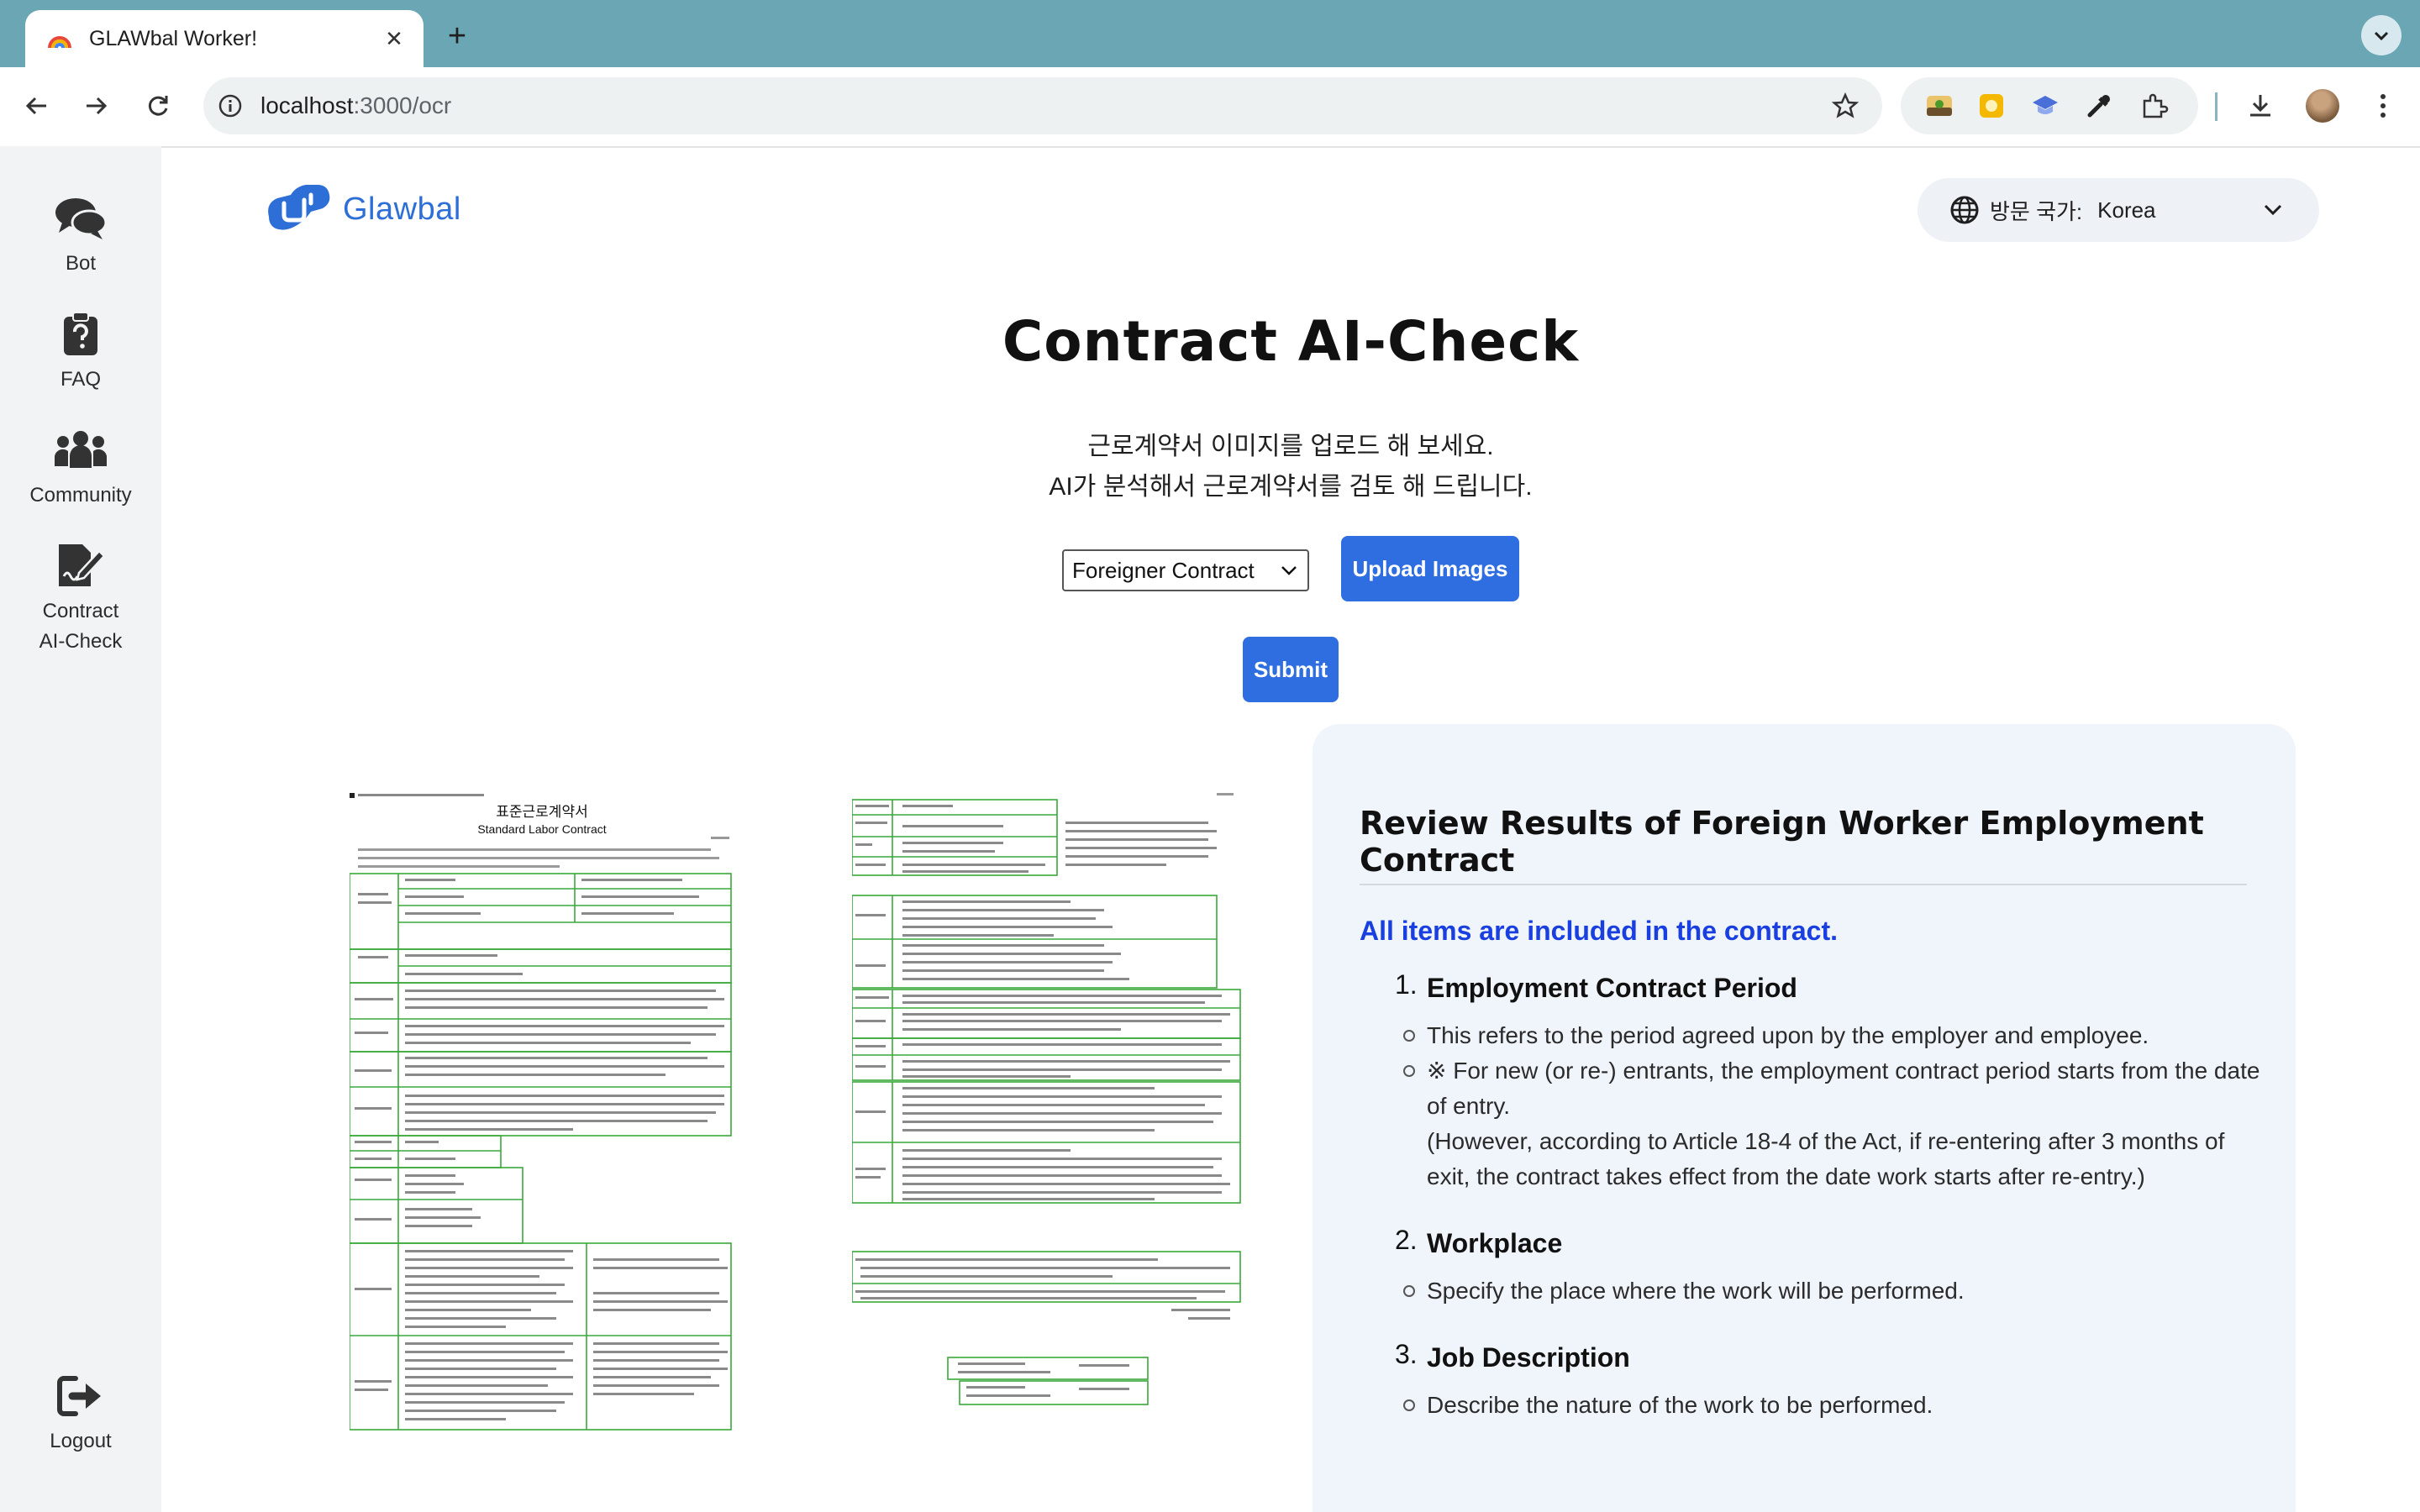 This screenshot has width=2420, height=1512. Describe the element at coordinates (60, 42) in the screenshot. I see `rainbow-favicon-icon` at that location.